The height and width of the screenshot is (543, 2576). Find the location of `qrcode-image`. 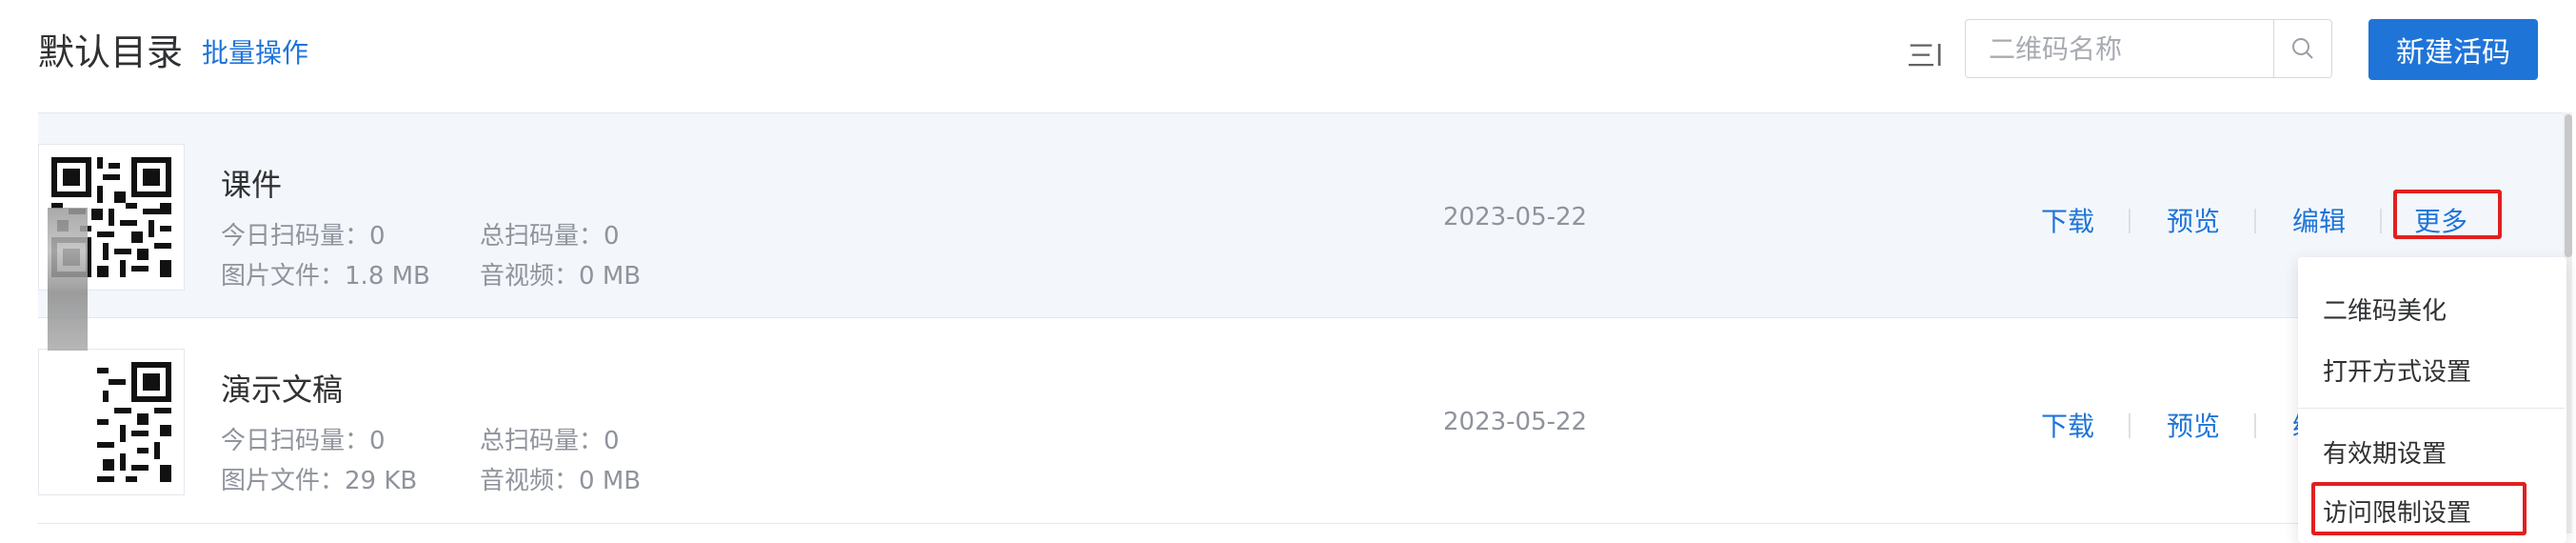

qrcode-image is located at coordinates (111, 422).